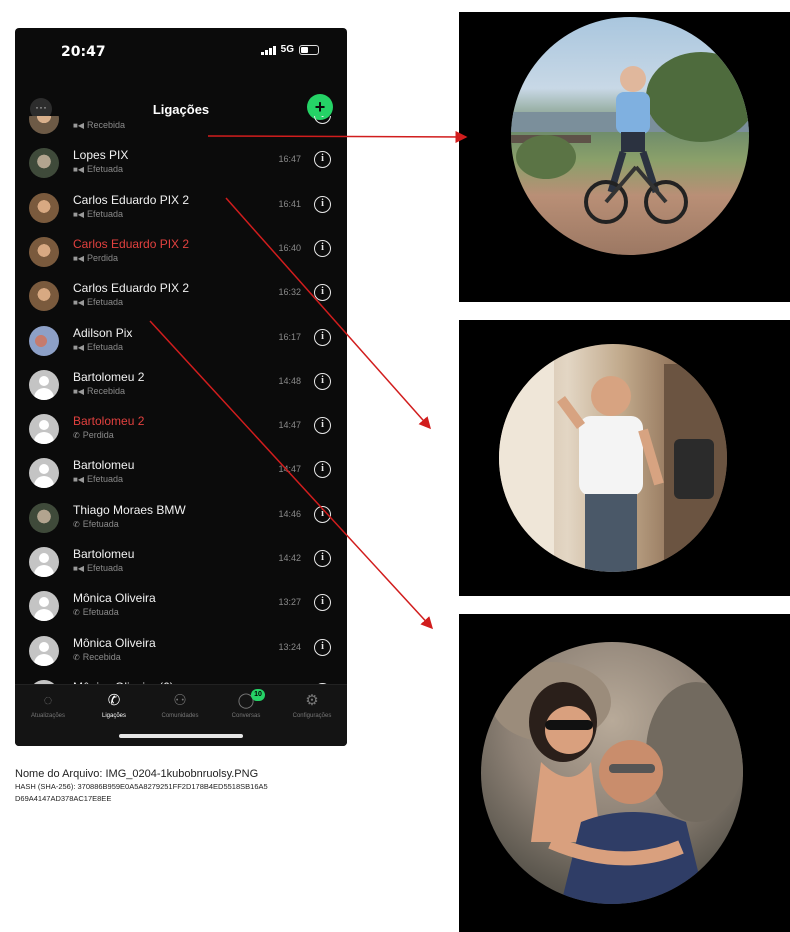  I want to click on tab-phone: ✆ Ligações, so click(114, 705).